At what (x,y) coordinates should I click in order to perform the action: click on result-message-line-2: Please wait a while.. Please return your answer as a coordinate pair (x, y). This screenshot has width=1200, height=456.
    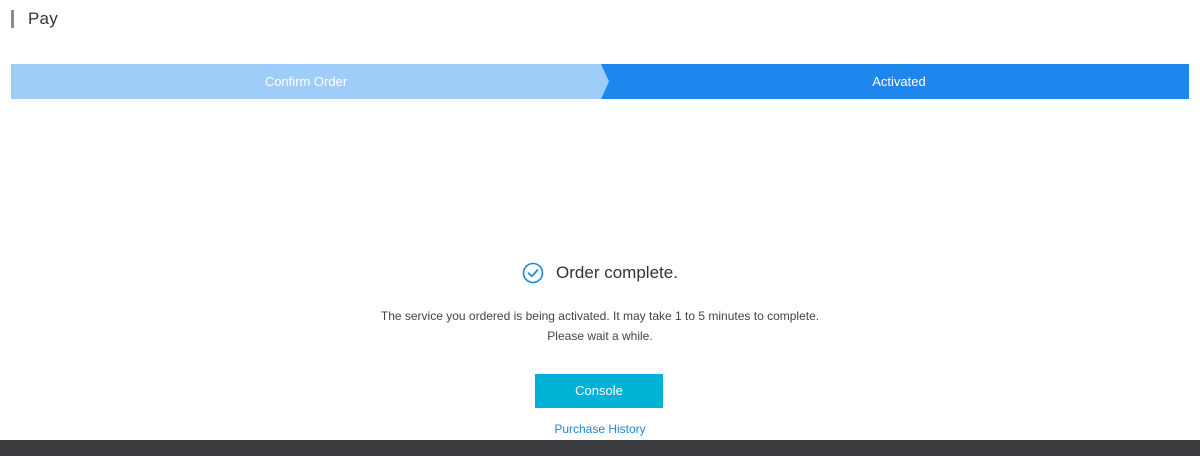
    Looking at the image, I should click on (600, 336).